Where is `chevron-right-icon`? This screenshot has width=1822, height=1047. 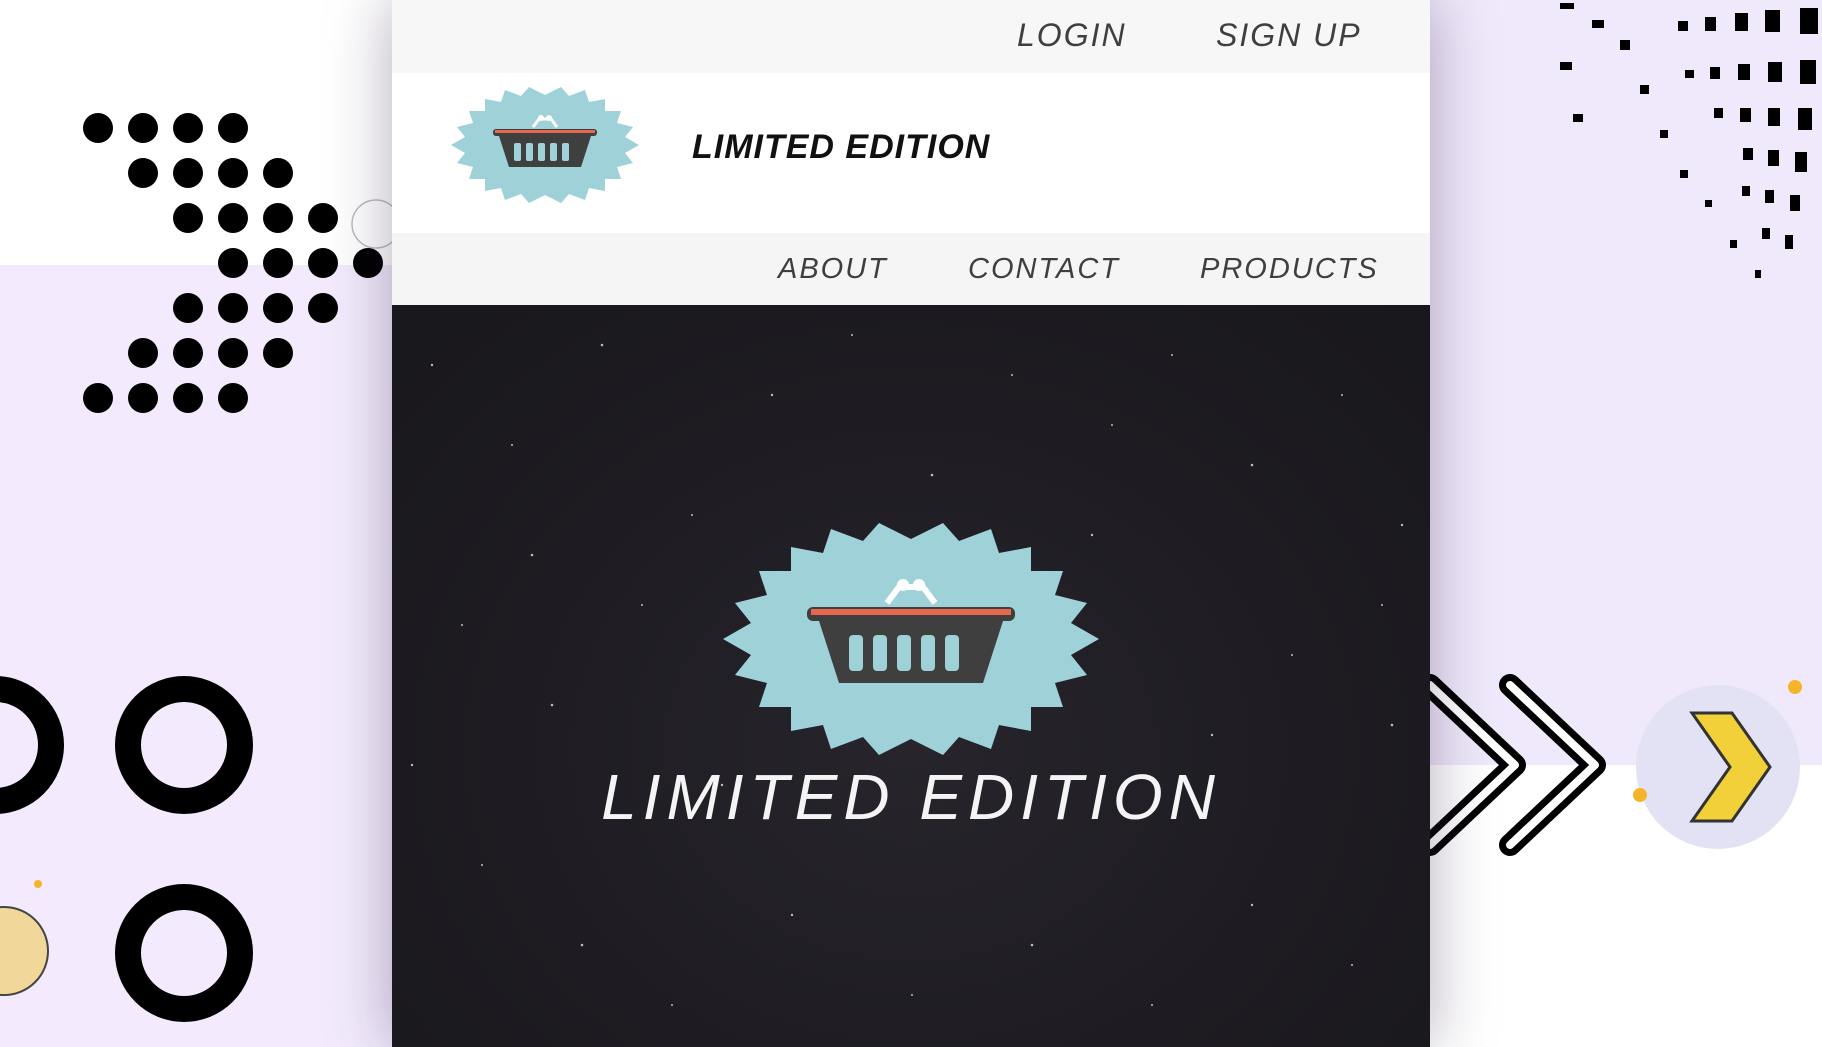 chevron-right-icon is located at coordinates (1726, 767).